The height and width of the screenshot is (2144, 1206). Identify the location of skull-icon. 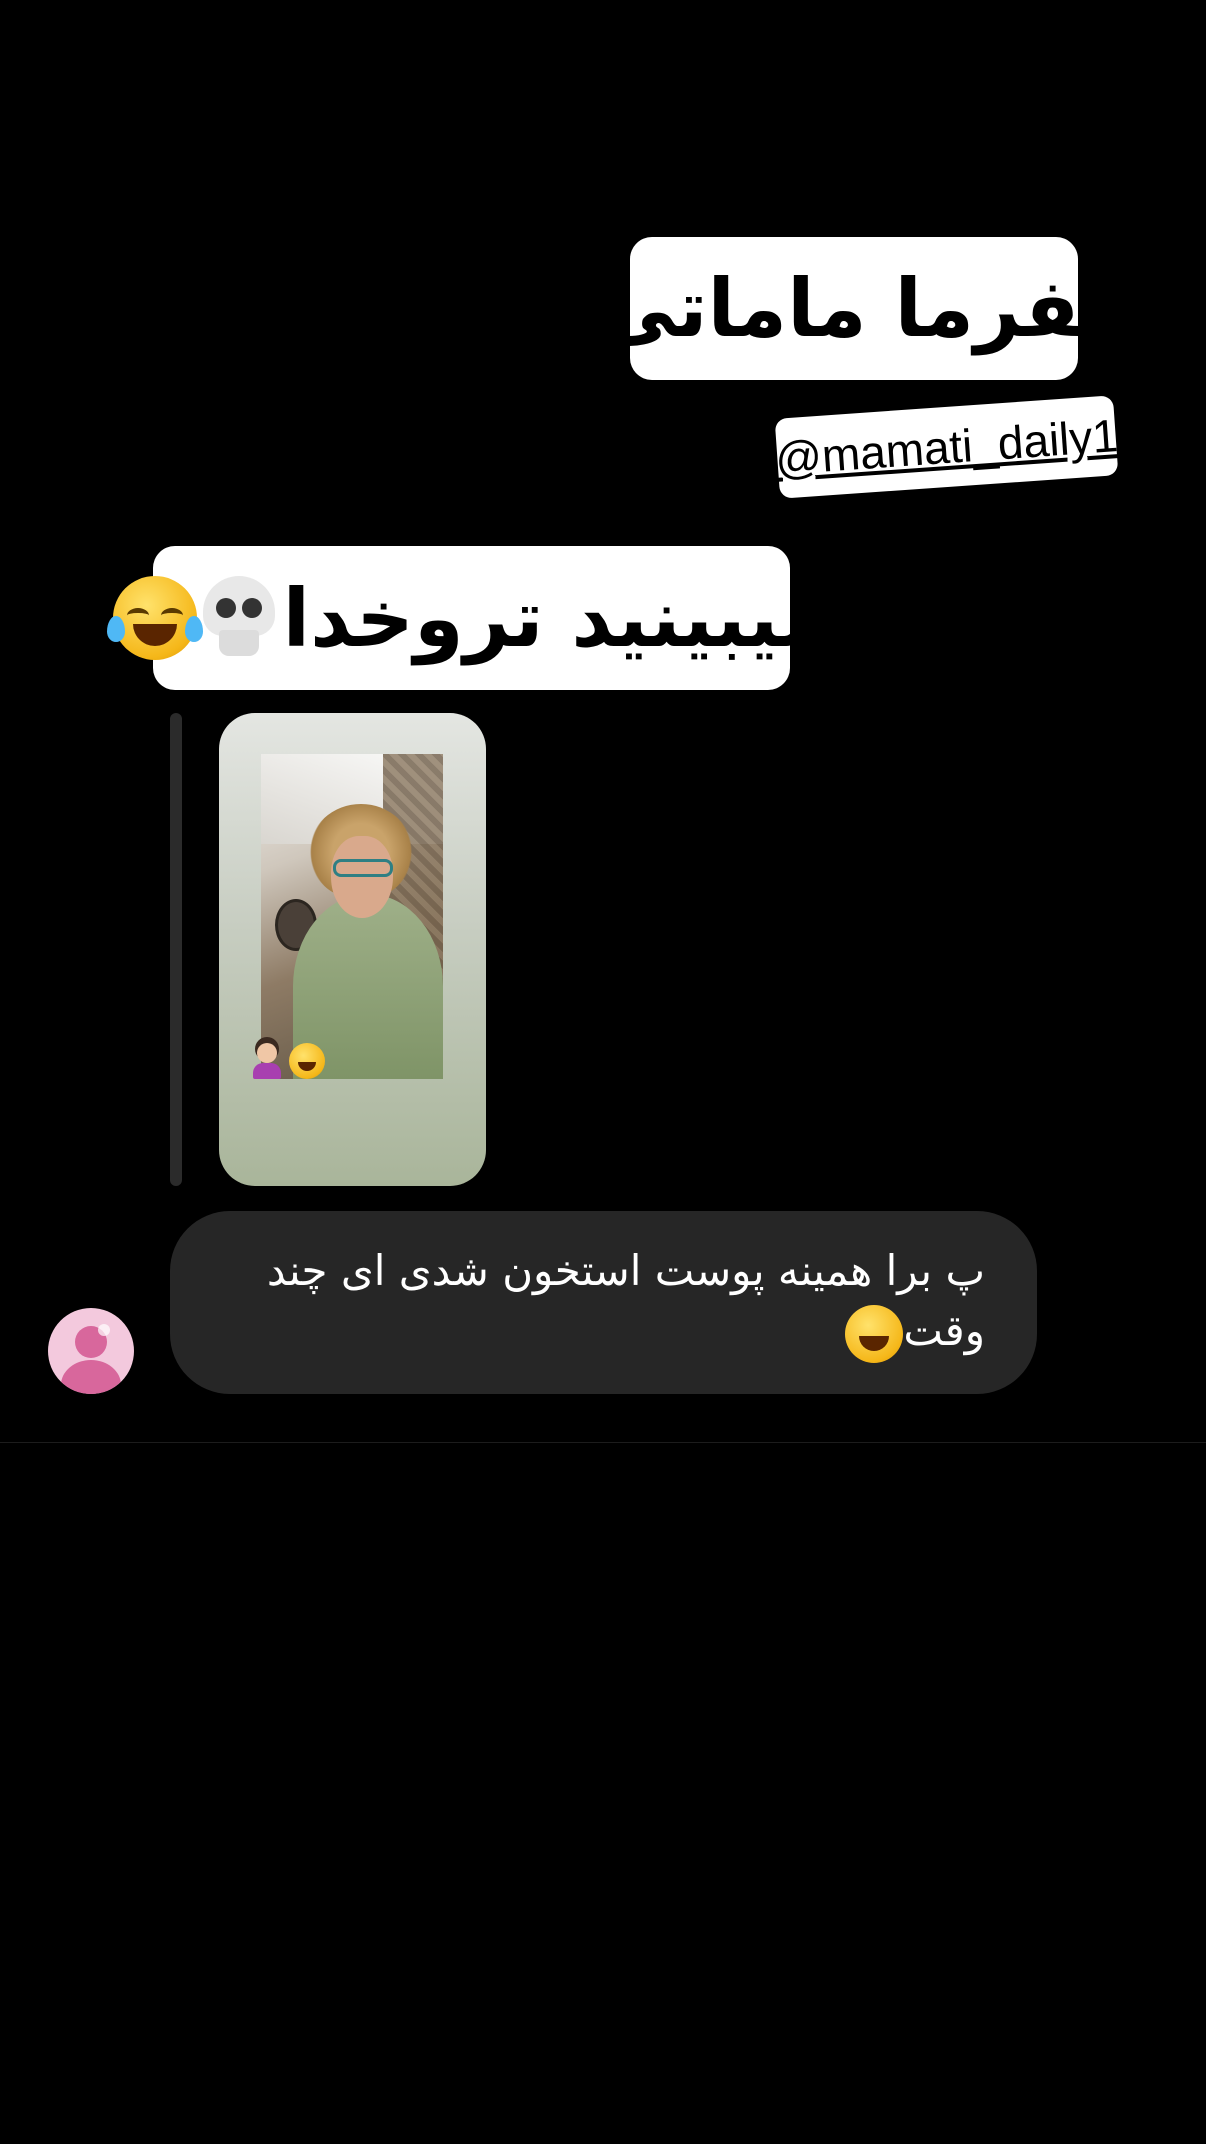
(238, 618).